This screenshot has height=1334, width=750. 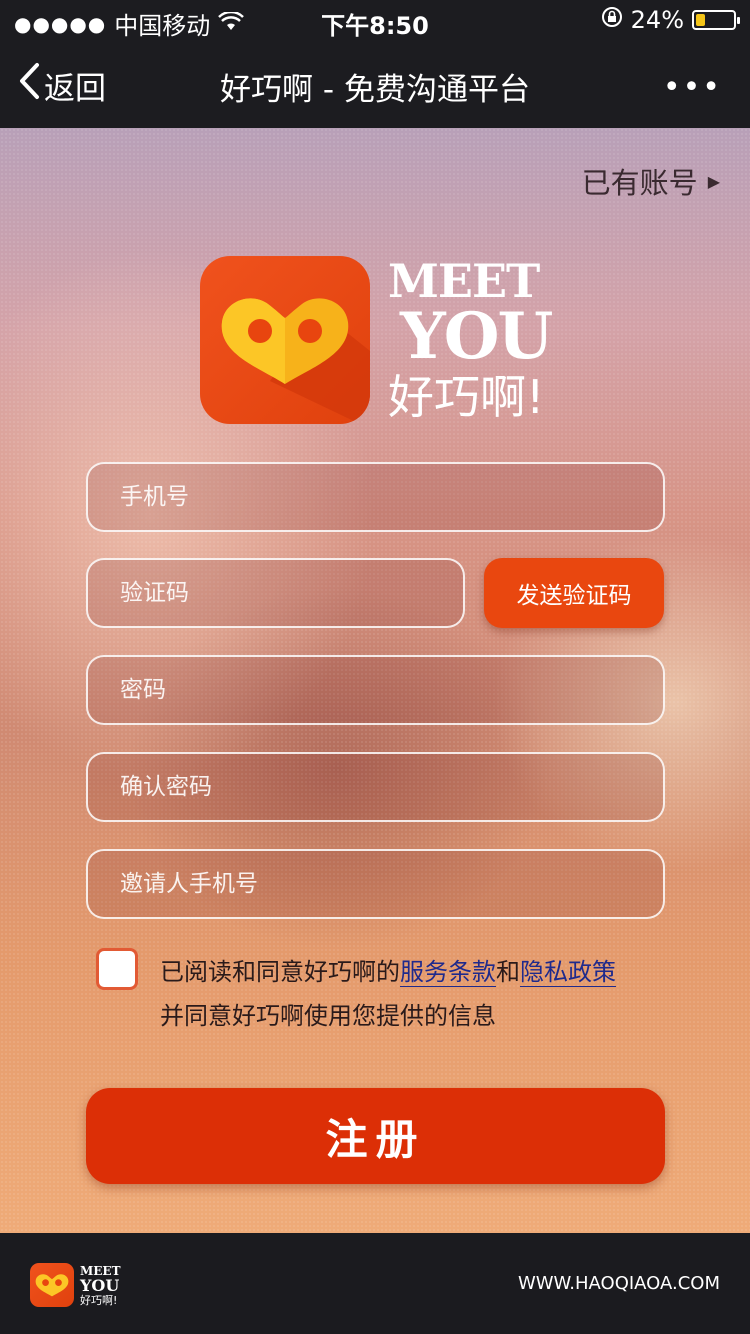 I want to click on more-icon: •••, so click(x=692, y=87).